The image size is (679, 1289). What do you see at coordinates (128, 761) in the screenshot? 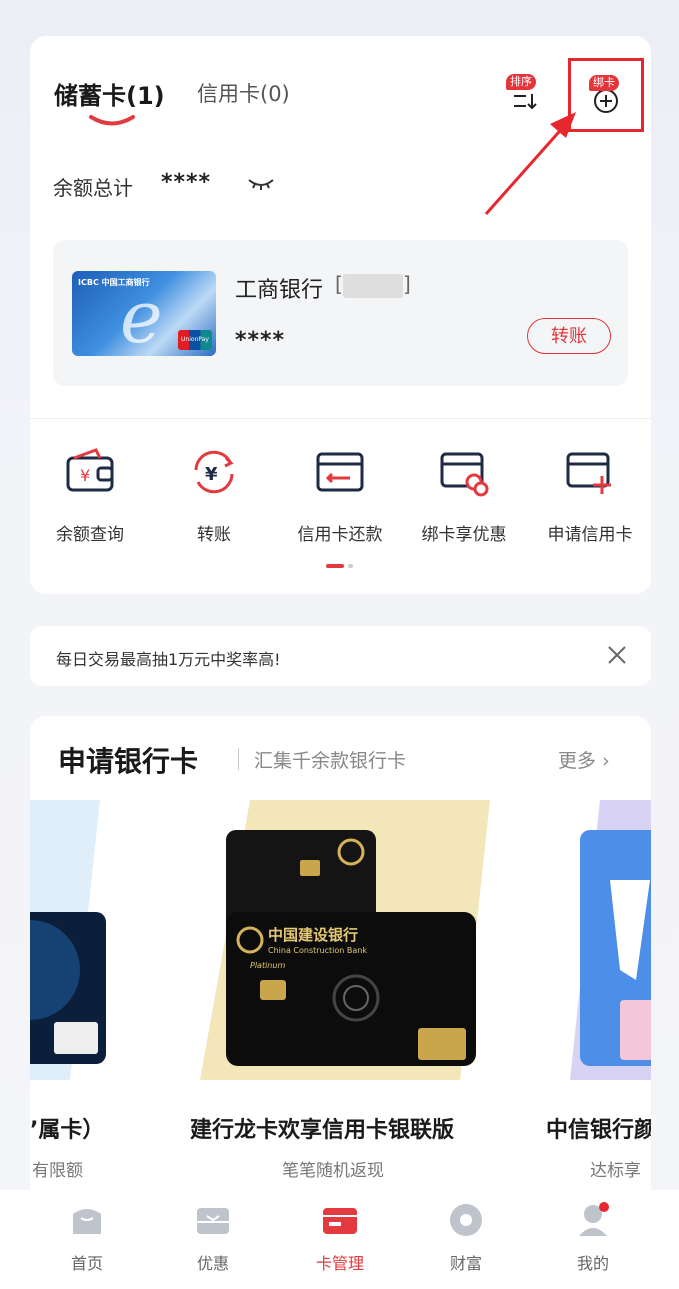
I see `section-title: 申请银行卡` at bounding box center [128, 761].